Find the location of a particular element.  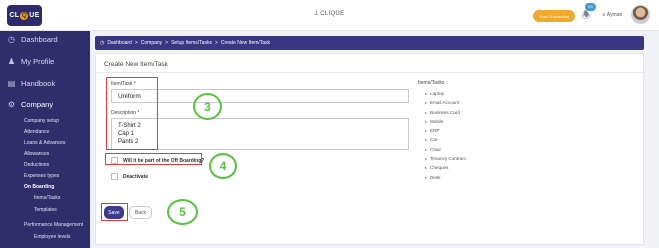

step-5-marker: 5 is located at coordinates (182, 212).